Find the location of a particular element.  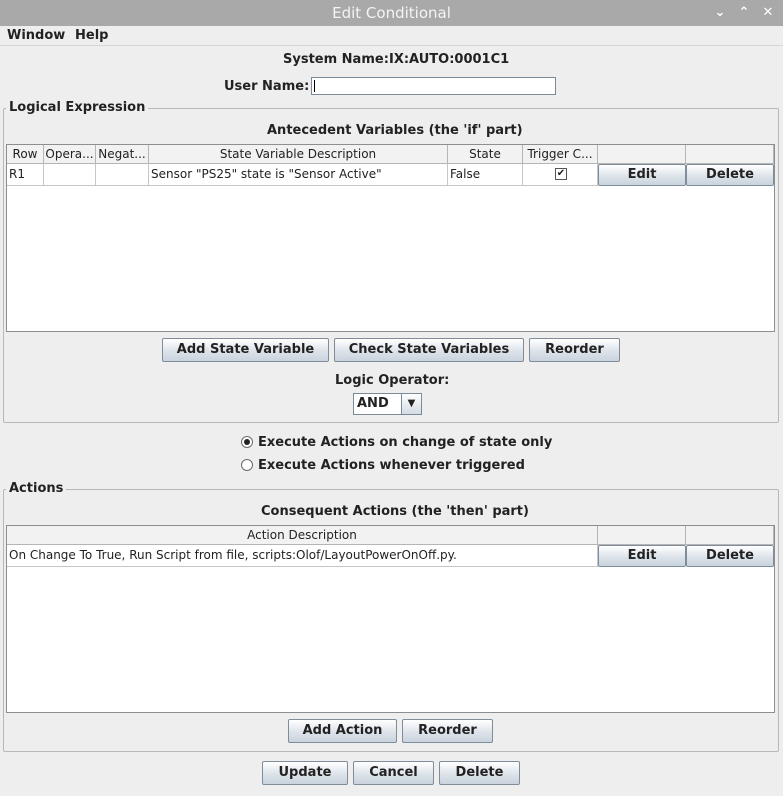

consequent-table-title: Consequent Actions (the 'then' part) is located at coordinates (395, 511).